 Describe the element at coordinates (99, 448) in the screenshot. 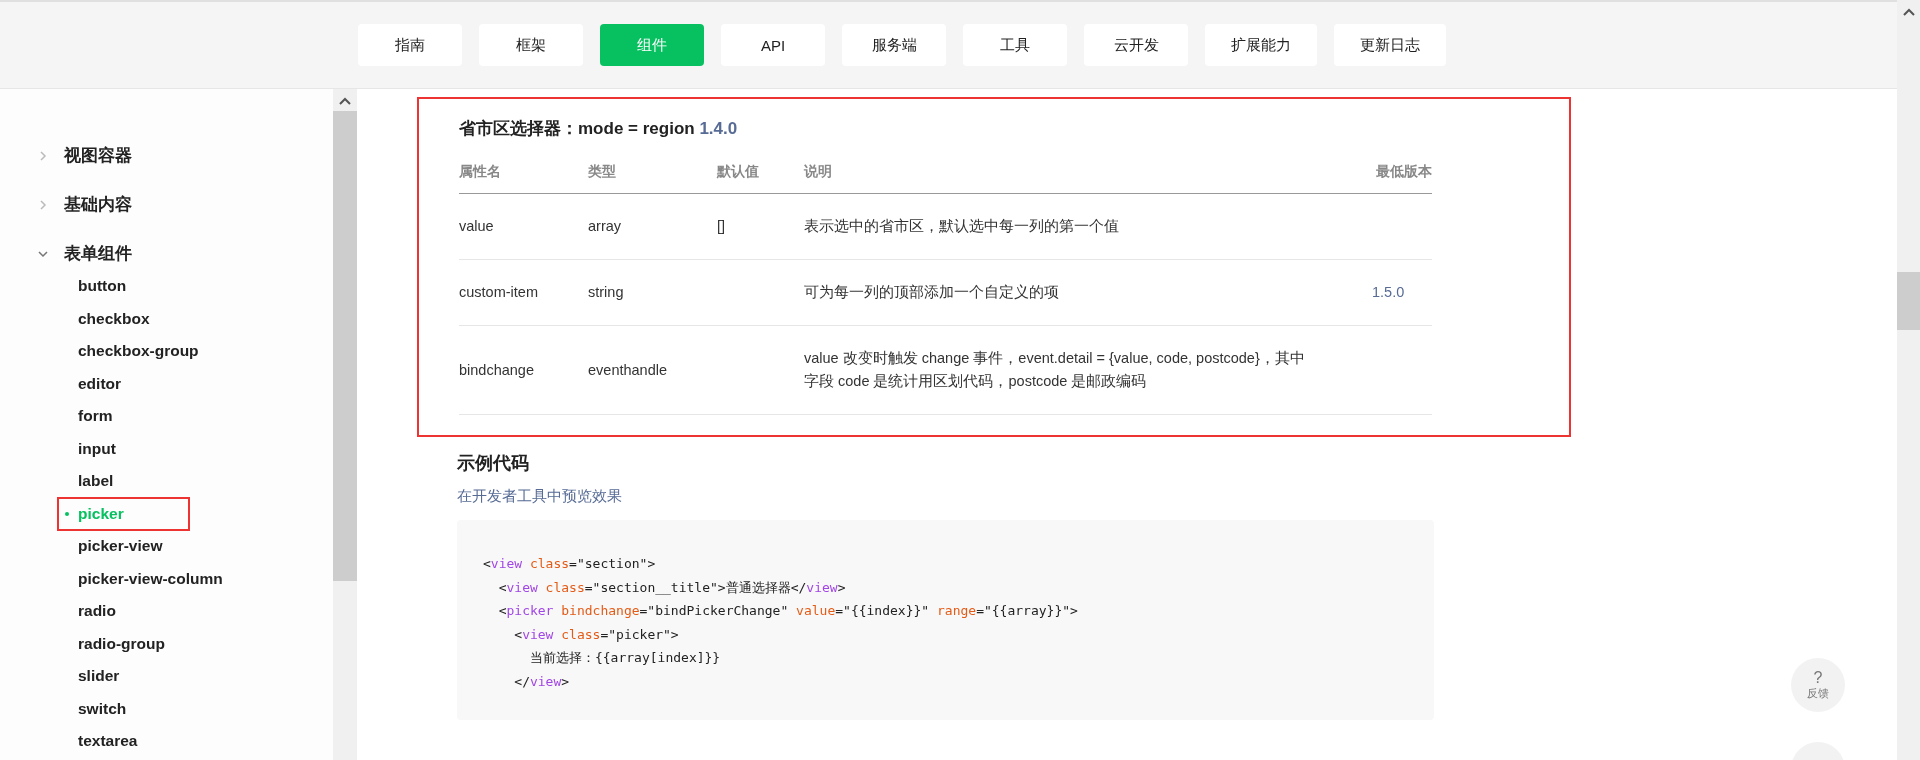

I see `sidebar-item: input` at that location.